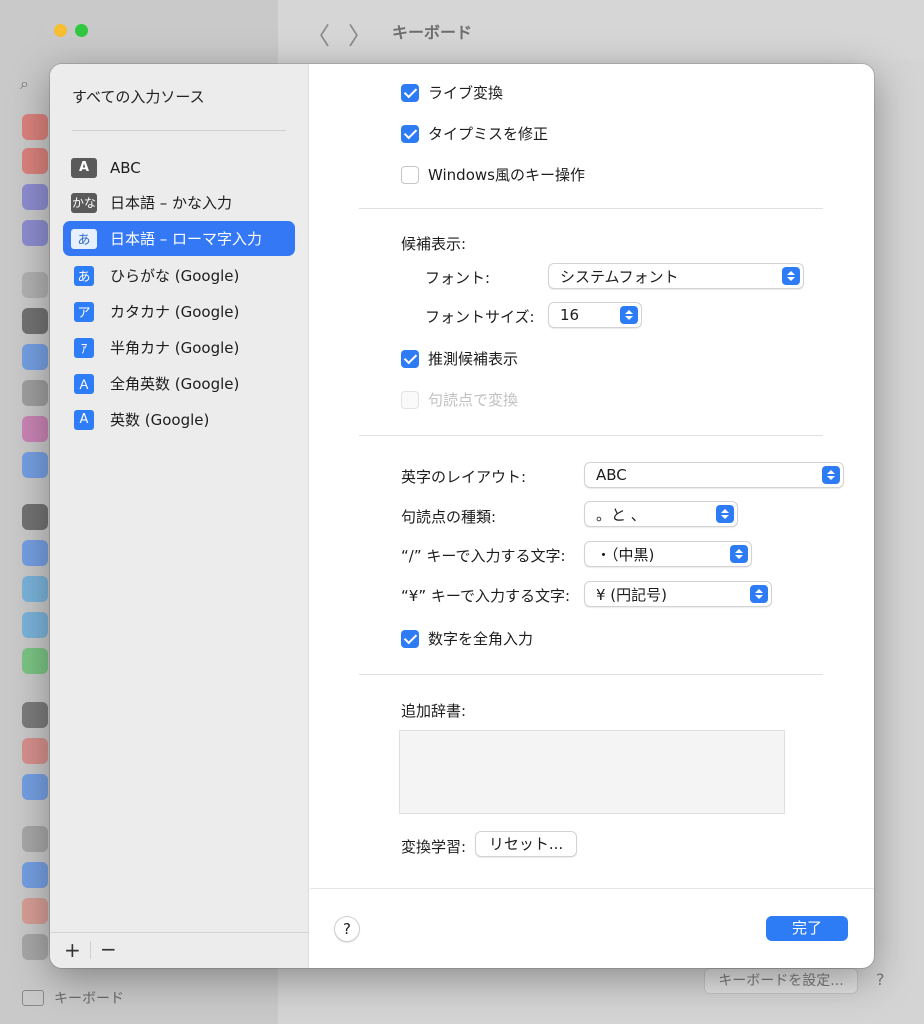 Image resolution: width=924 pixels, height=1024 pixels. What do you see at coordinates (601, 30) in the screenshot?
I see `background-titlebar` at bounding box center [601, 30].